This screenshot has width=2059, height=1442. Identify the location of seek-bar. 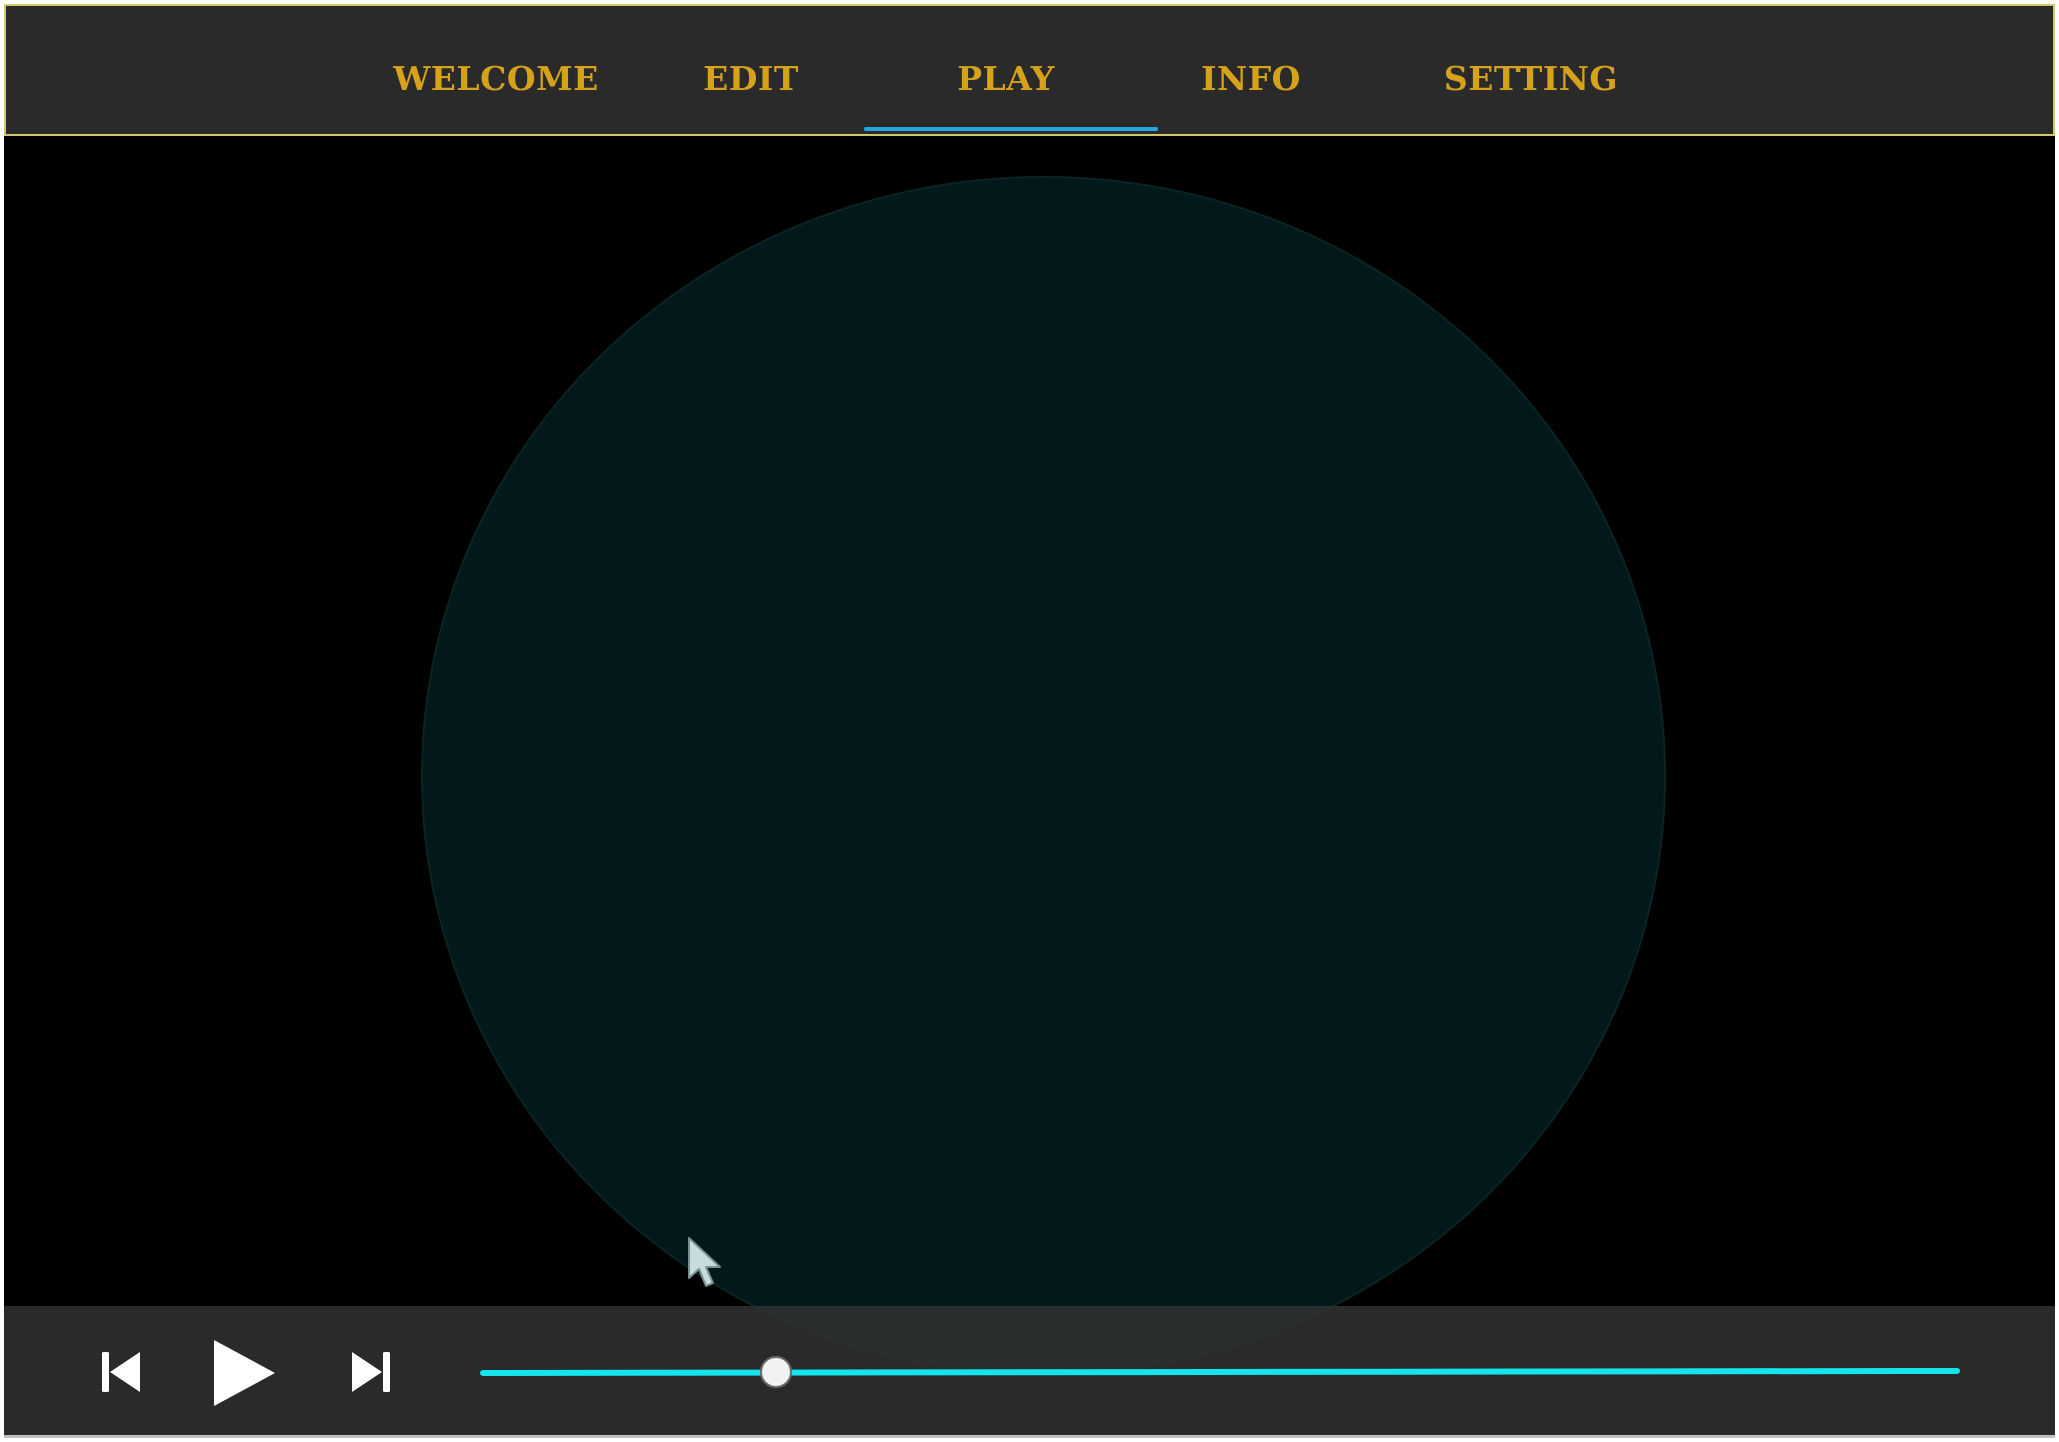
(1220, 1371).